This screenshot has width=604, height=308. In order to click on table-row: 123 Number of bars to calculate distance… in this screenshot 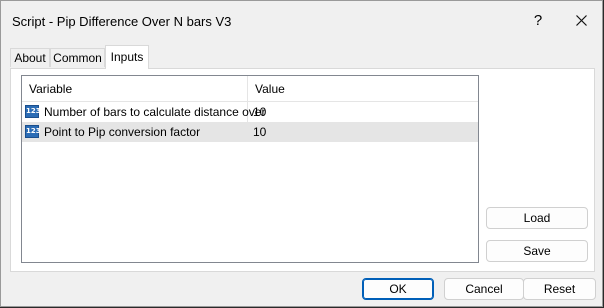, I will do `click(250, 112)`.